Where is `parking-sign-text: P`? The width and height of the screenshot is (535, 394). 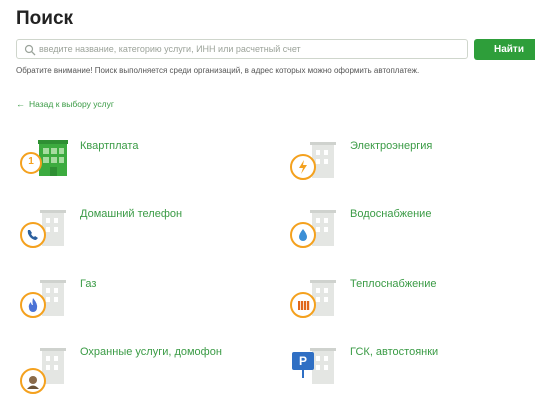 parking-sign-text: P is located at coordinates (302, 361).